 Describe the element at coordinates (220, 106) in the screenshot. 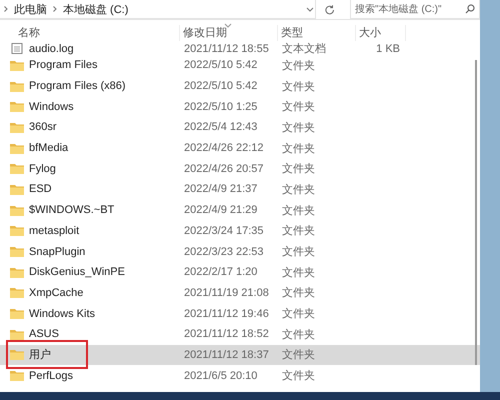

I see `date-cell-text: 2022/5/10 1:25` at that location.